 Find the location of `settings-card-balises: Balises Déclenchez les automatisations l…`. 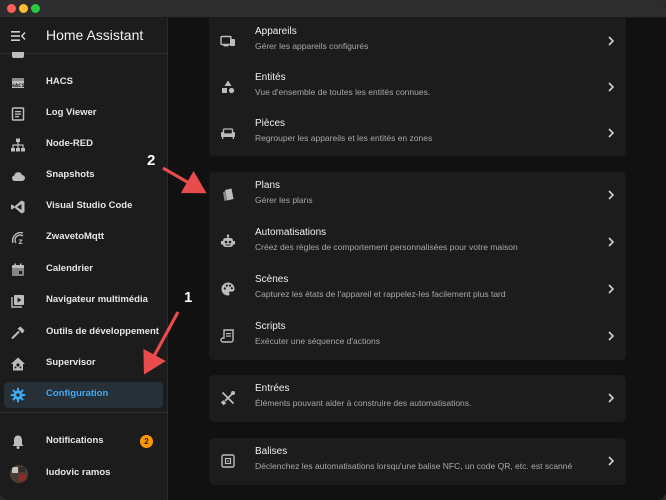

settings-card-balises: Balises Déclenchez les automatisations l… is located at coordinates (417, 461).